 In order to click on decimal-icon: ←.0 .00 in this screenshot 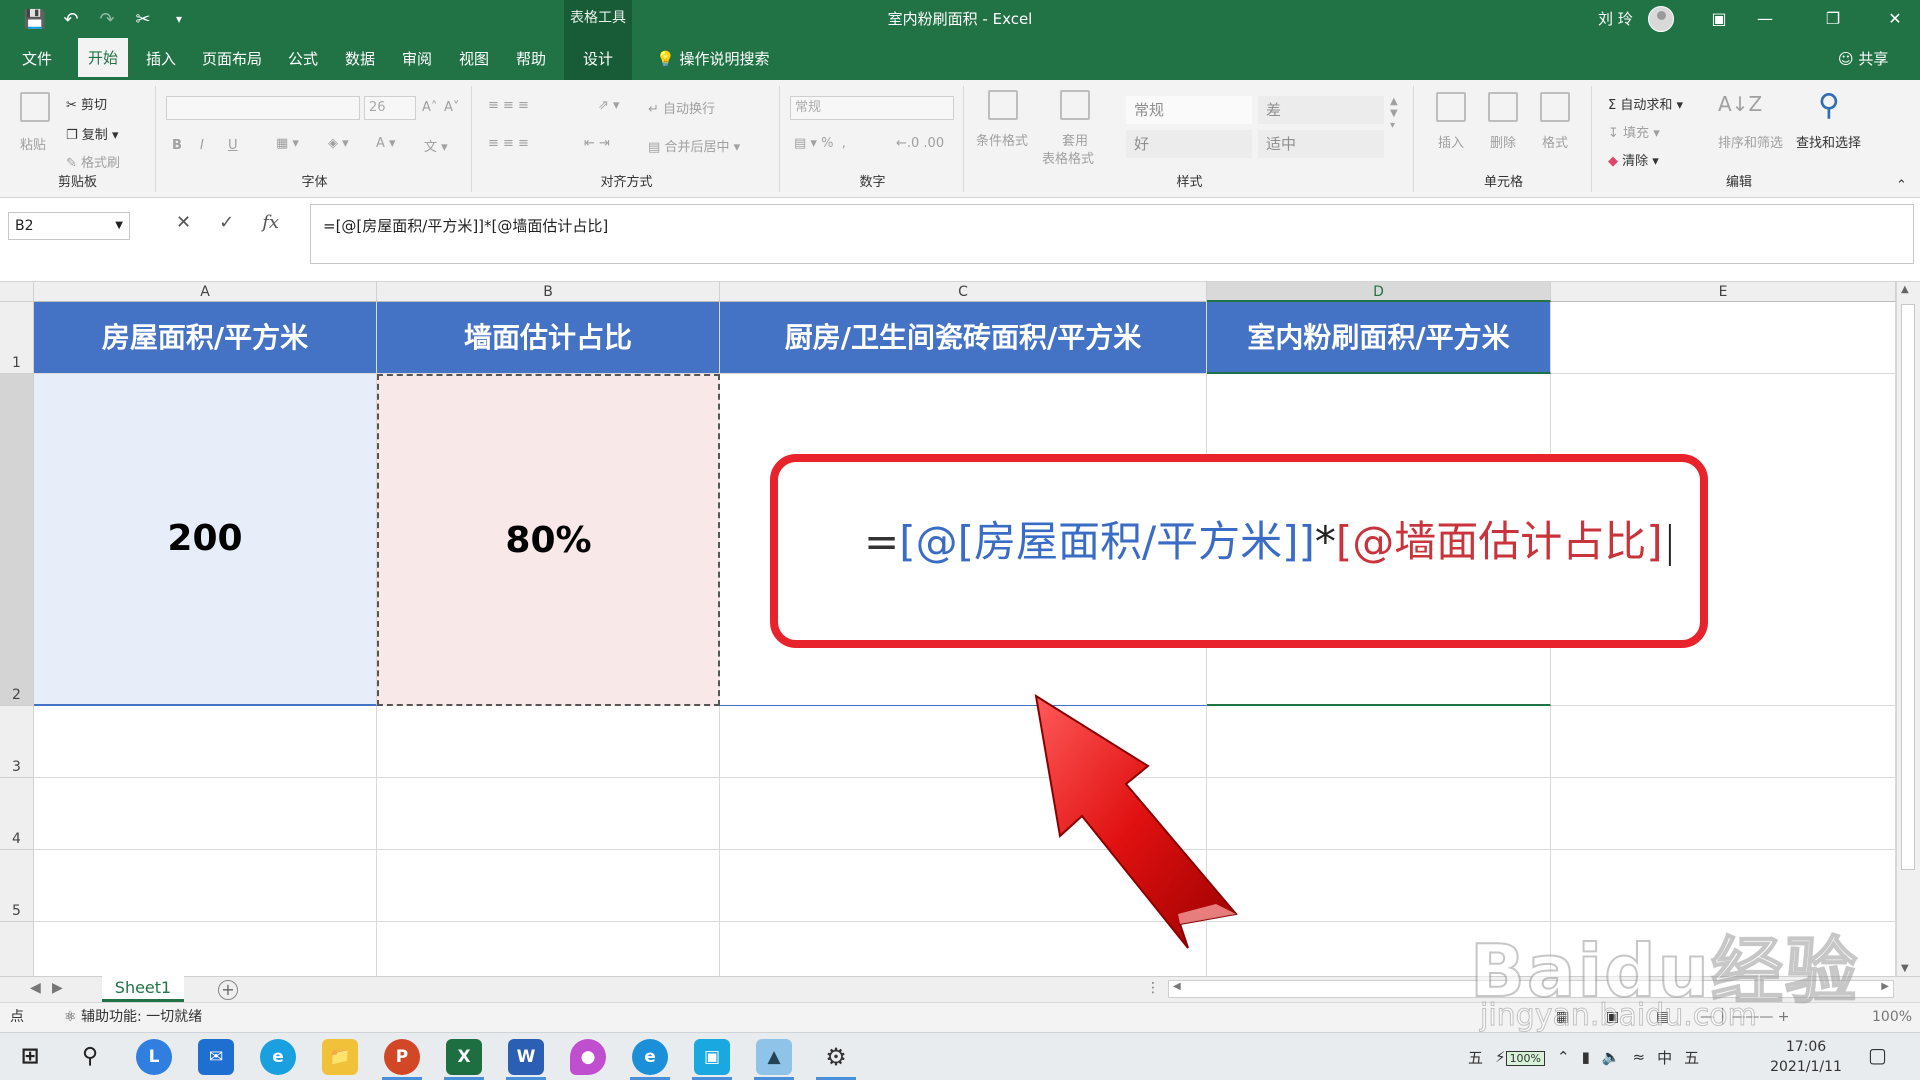, I will do `click(920, 143)`.